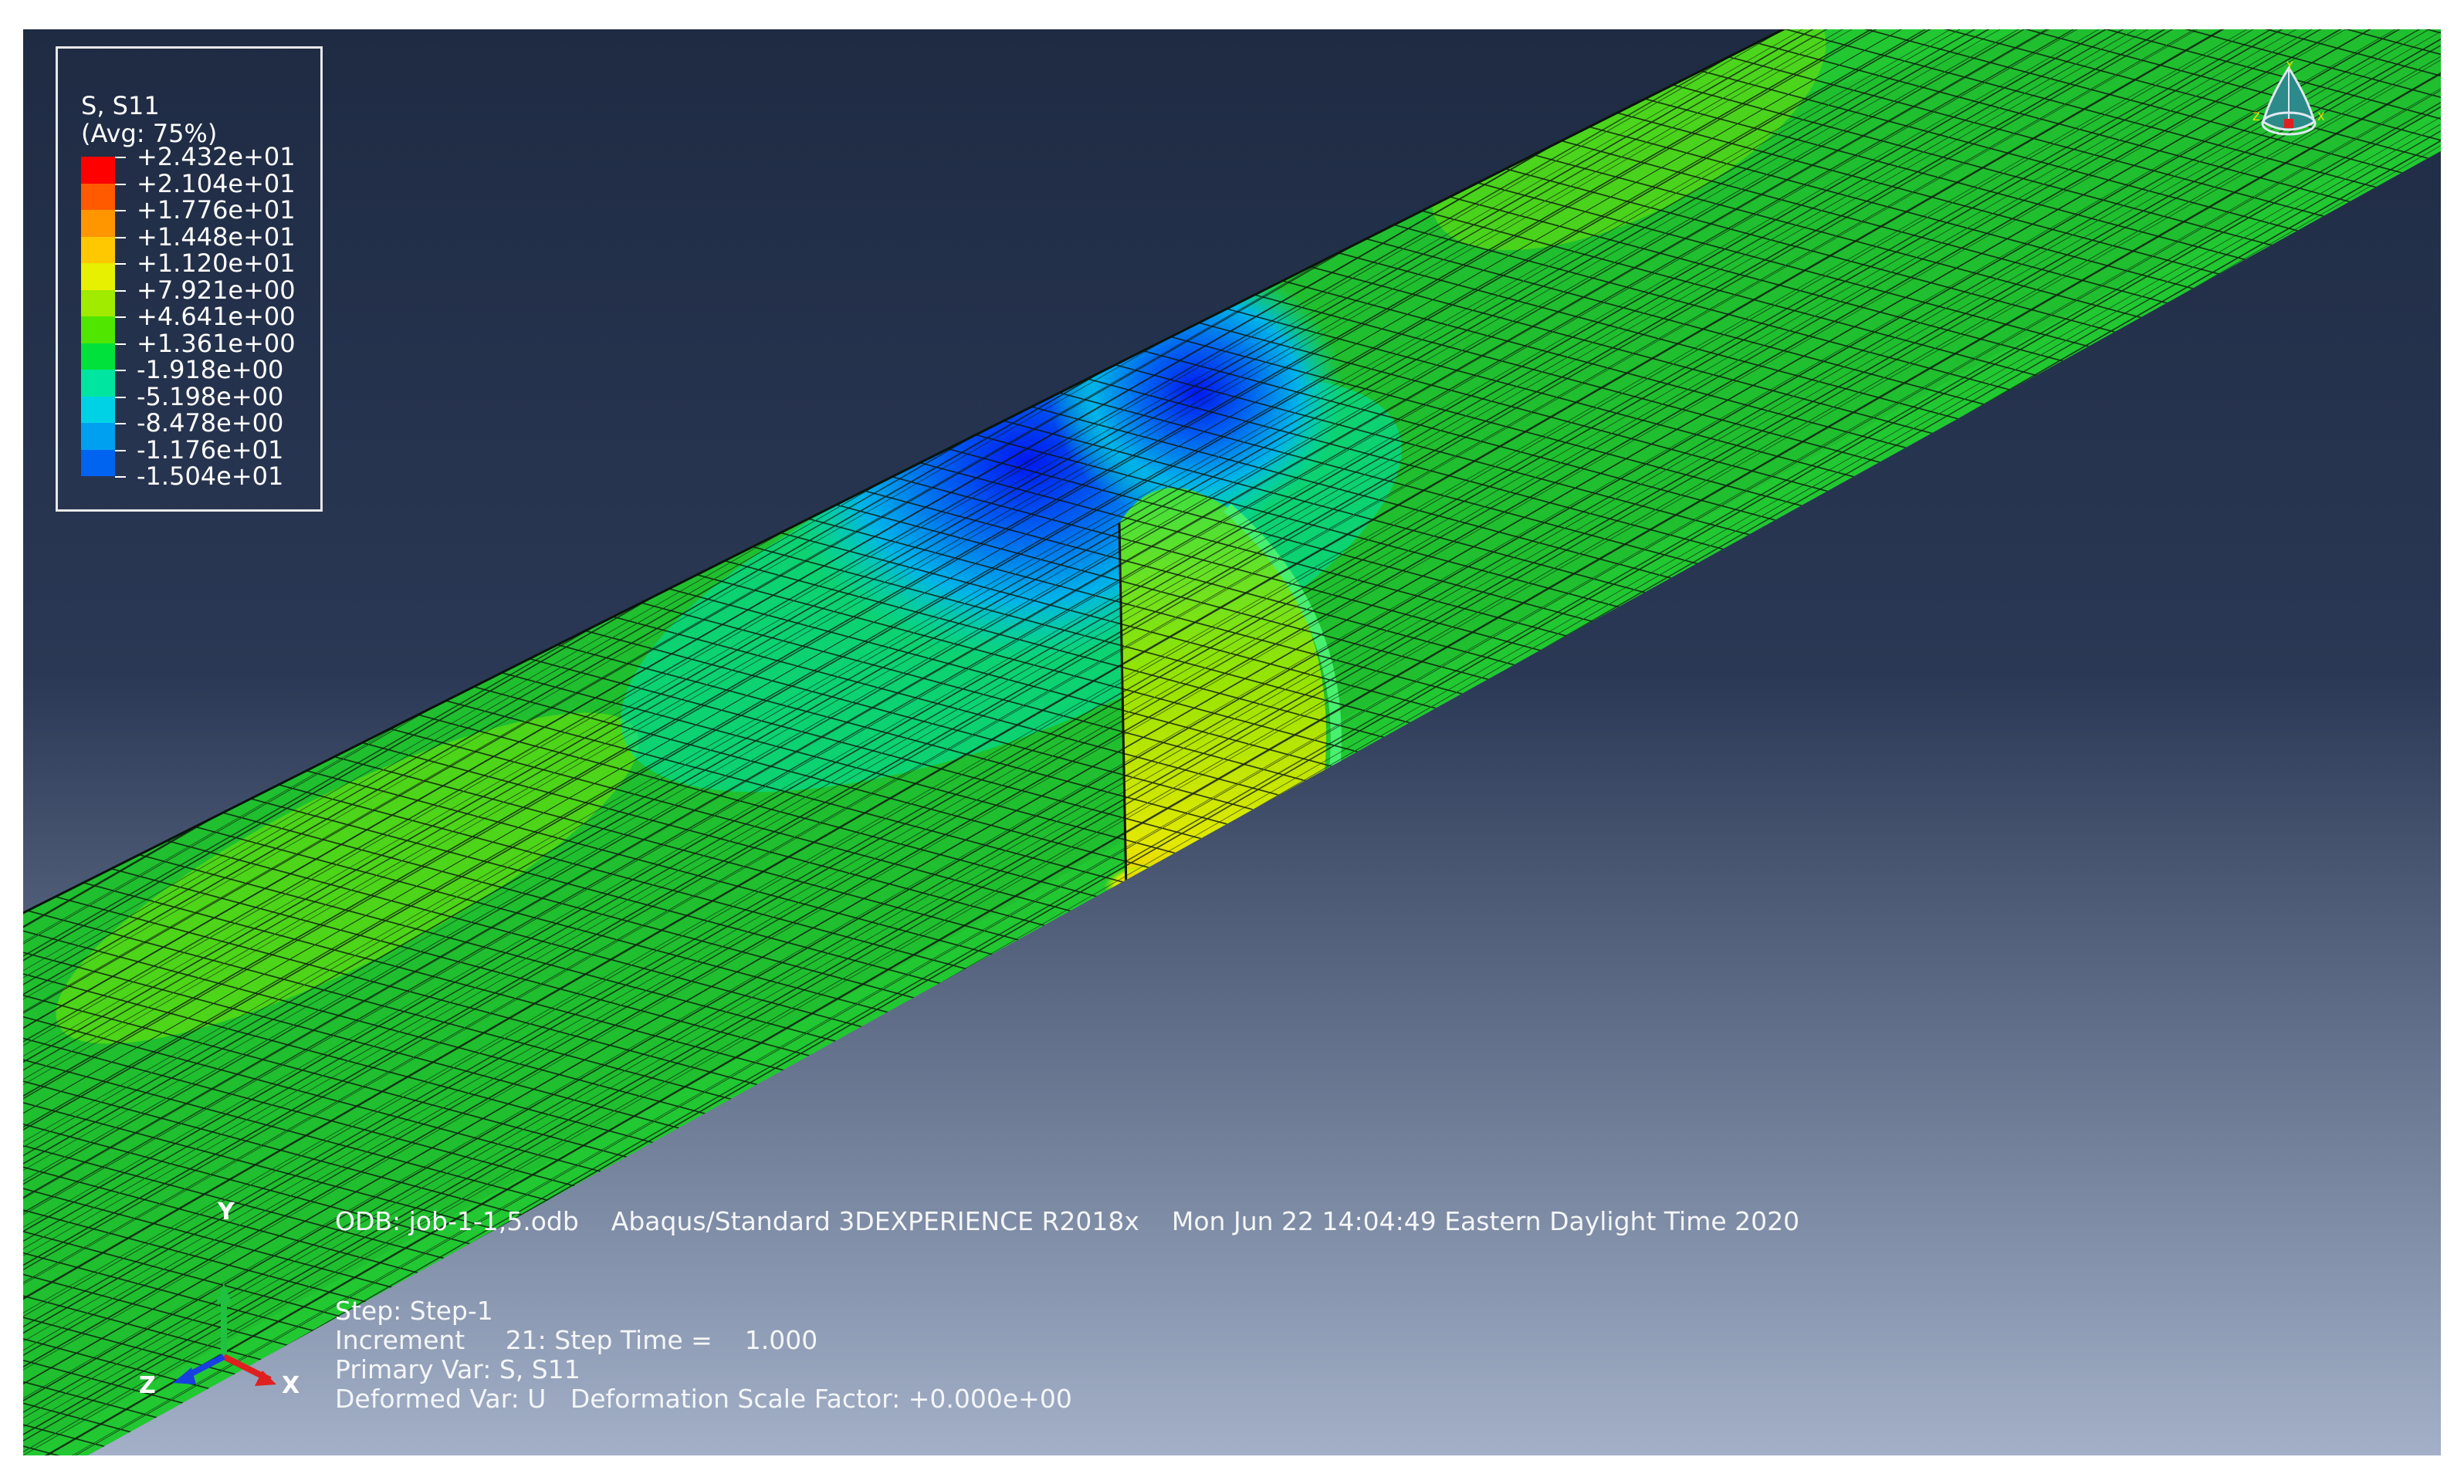  Describe the element at coordinates (210, 476) in the screenshot. I see `legend-level-label: -1.504e+01` at that location.